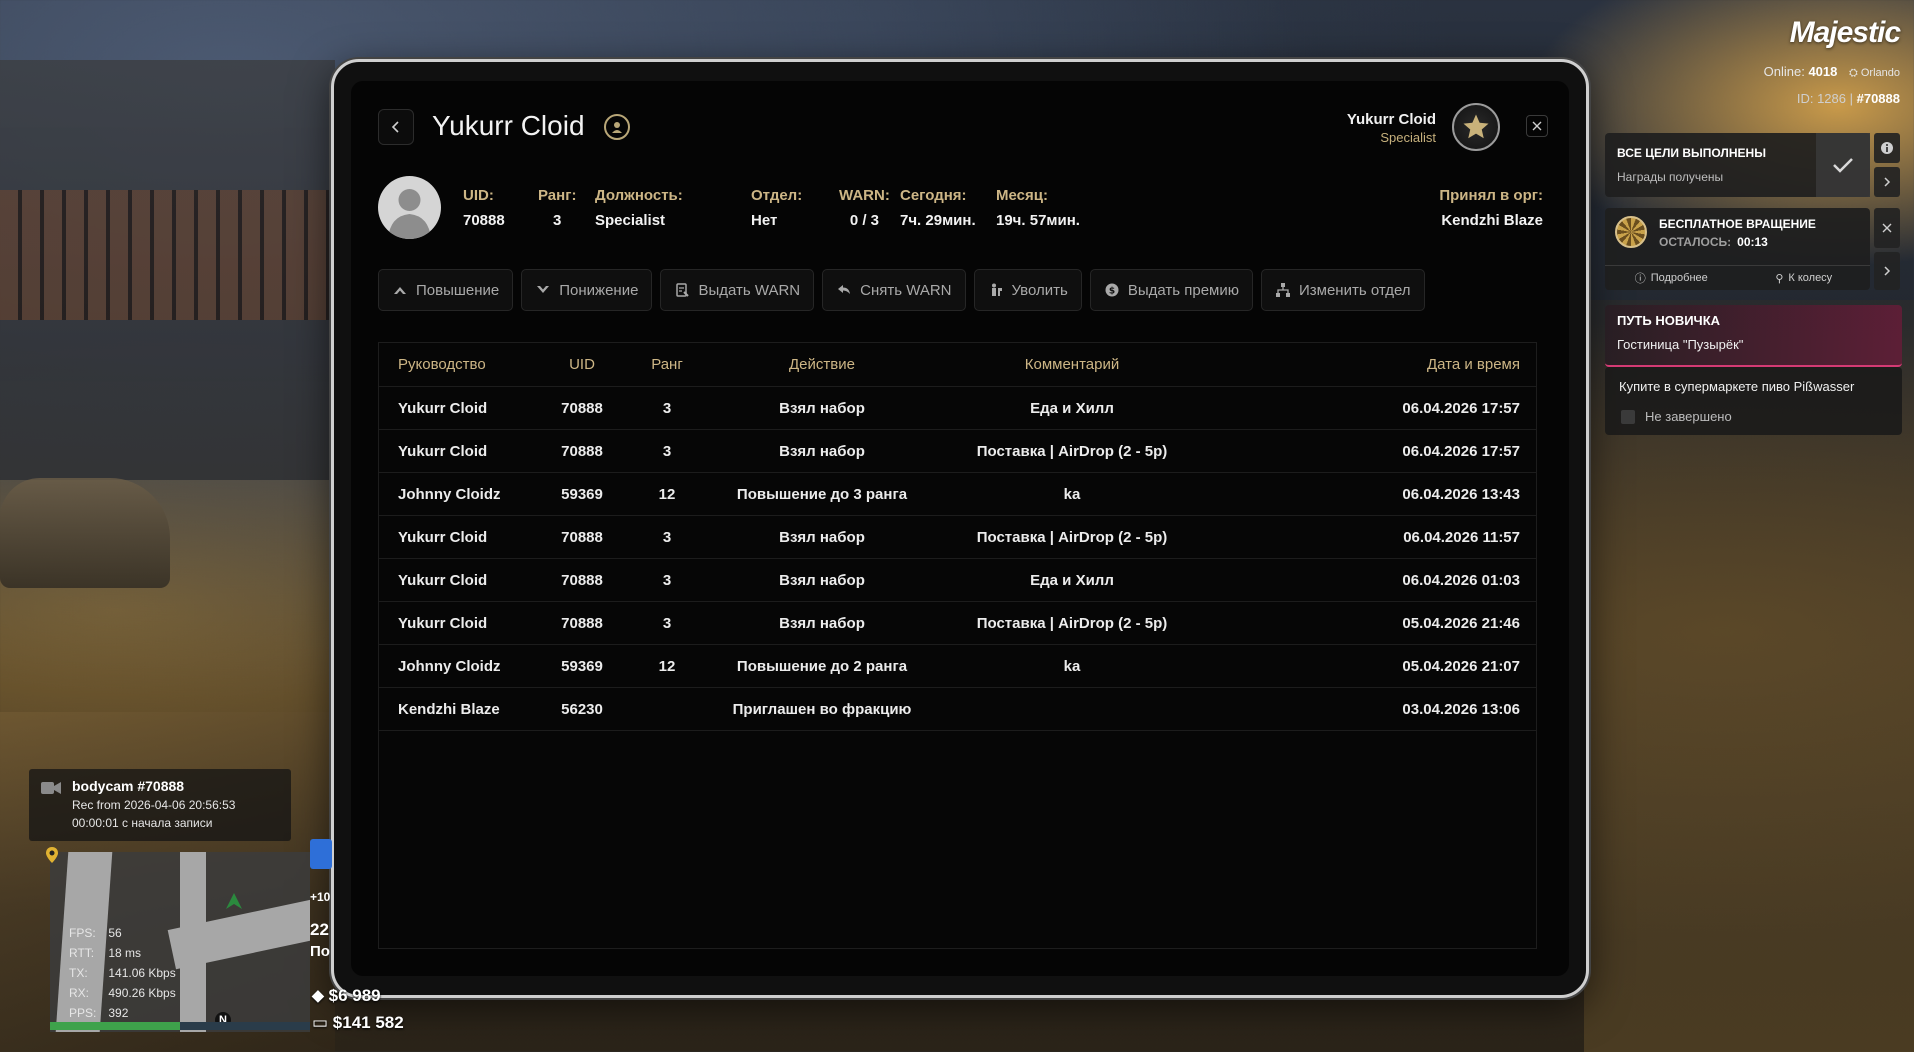 The width and height of the screenshot is (1914, 1052). What do you see at coordinates (1408, 137) in the screenshot?
I see `header-user-role: Specialist` at bounding box center [1408, 137].